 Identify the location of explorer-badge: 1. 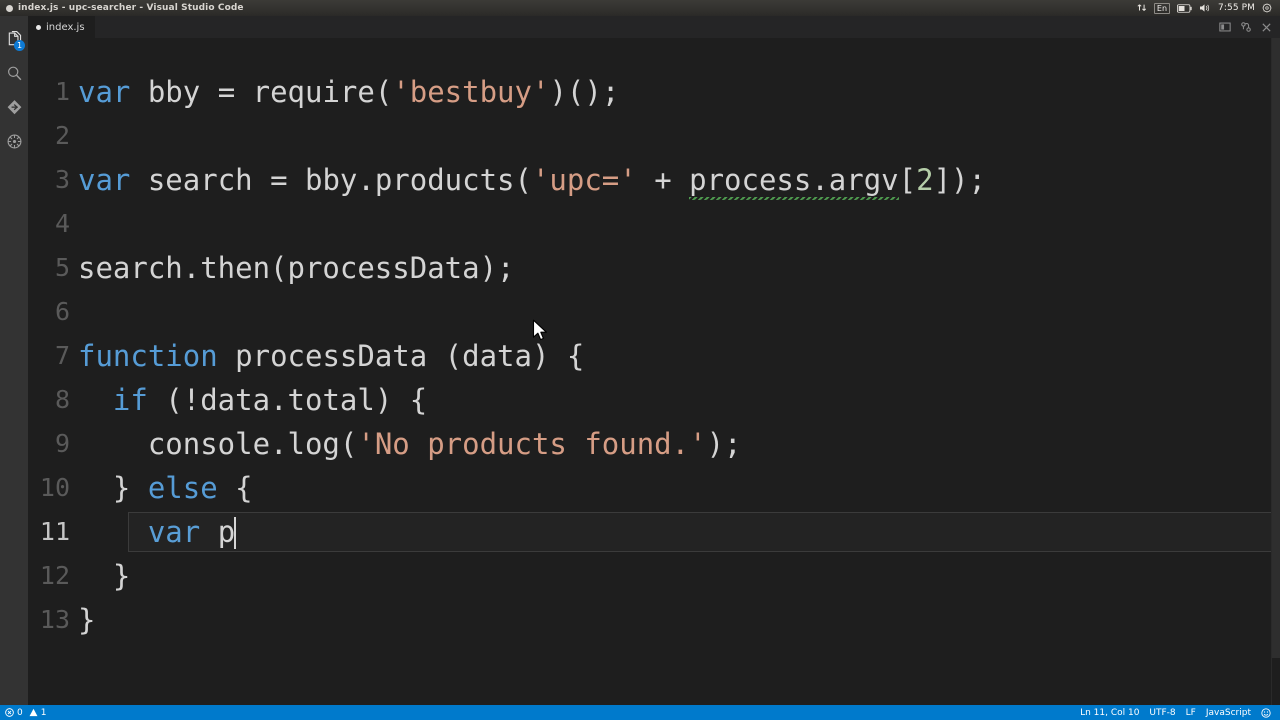
(19, 45).